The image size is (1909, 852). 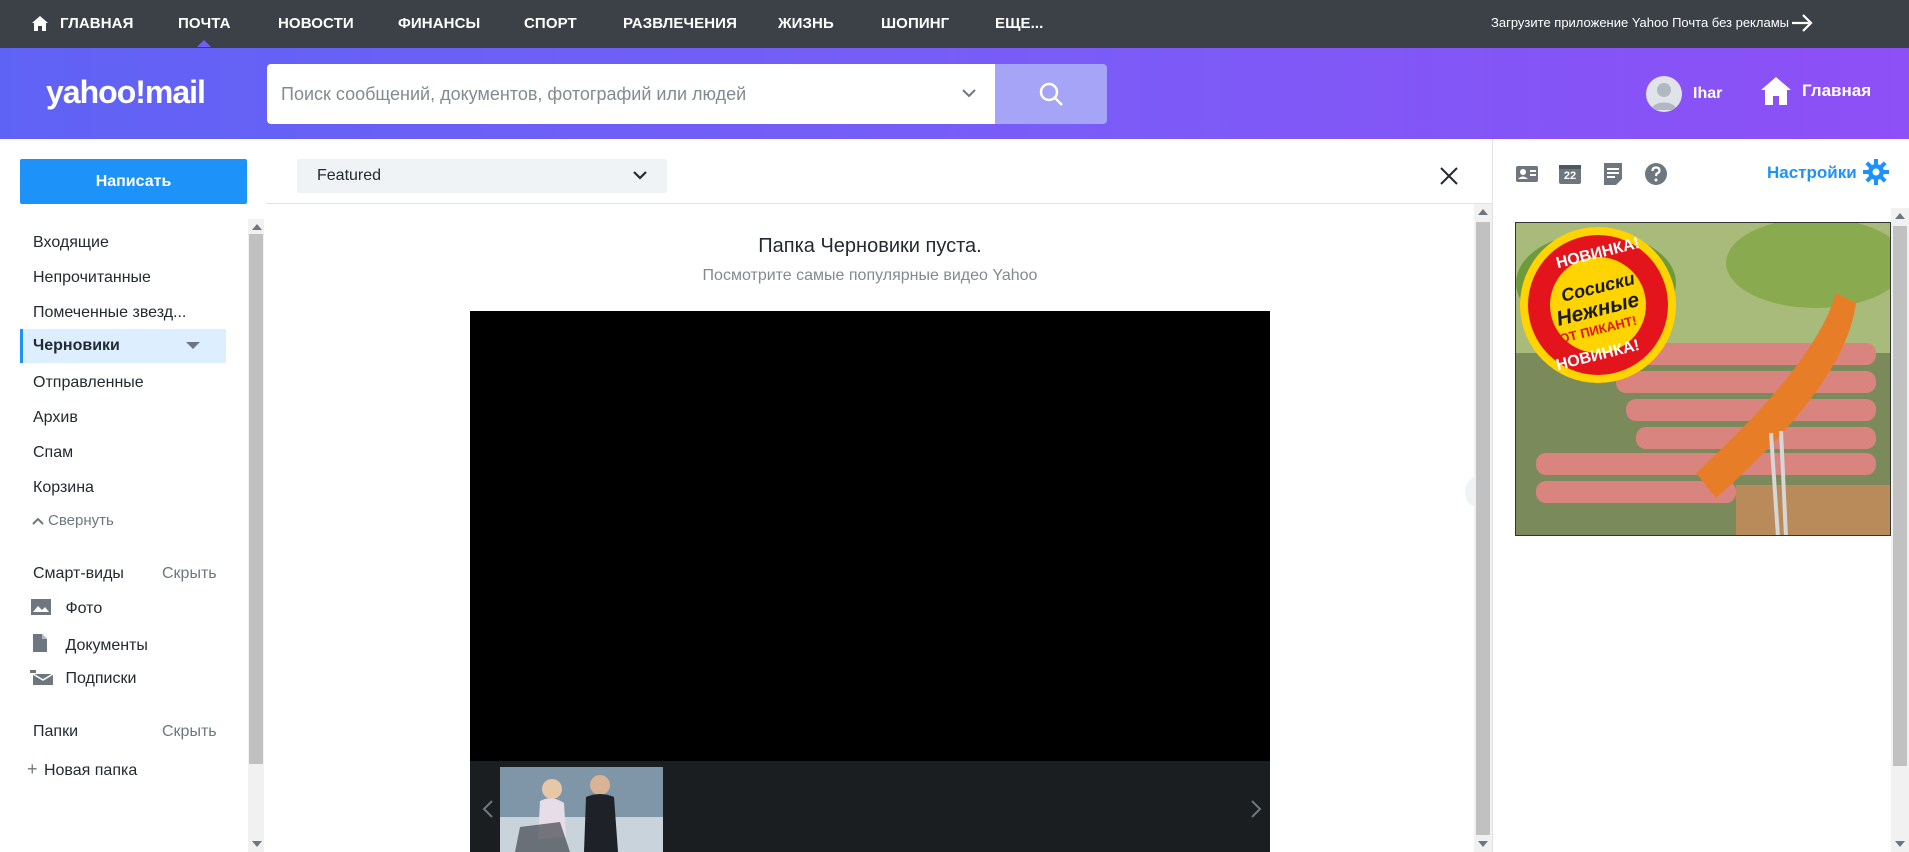 I want to click on folder-unread: Непрочитанные, so click(x=92, y=278).